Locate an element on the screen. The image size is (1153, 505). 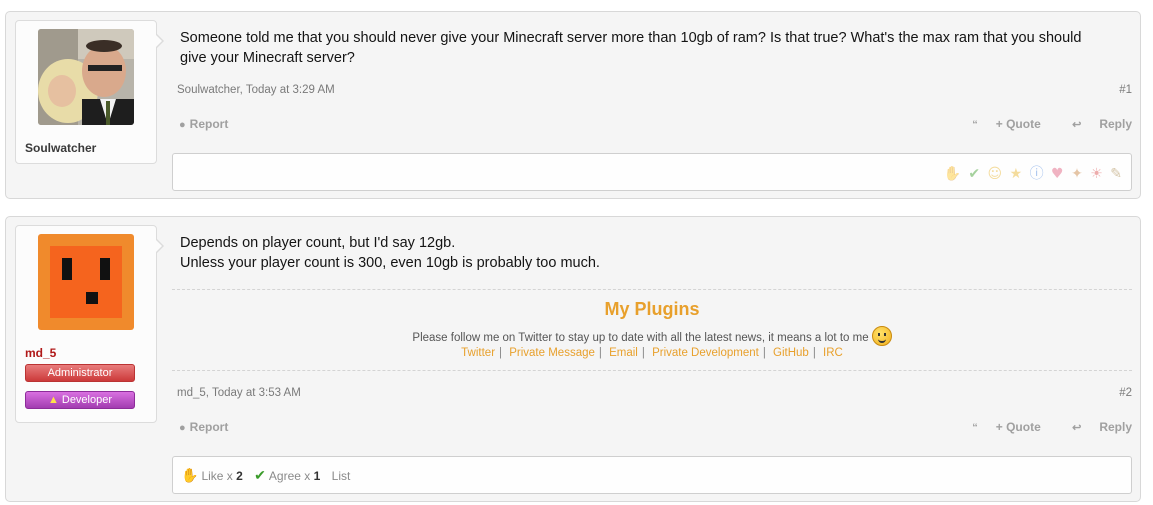
username: Soulwatcher is located at coordinates (60, 148).